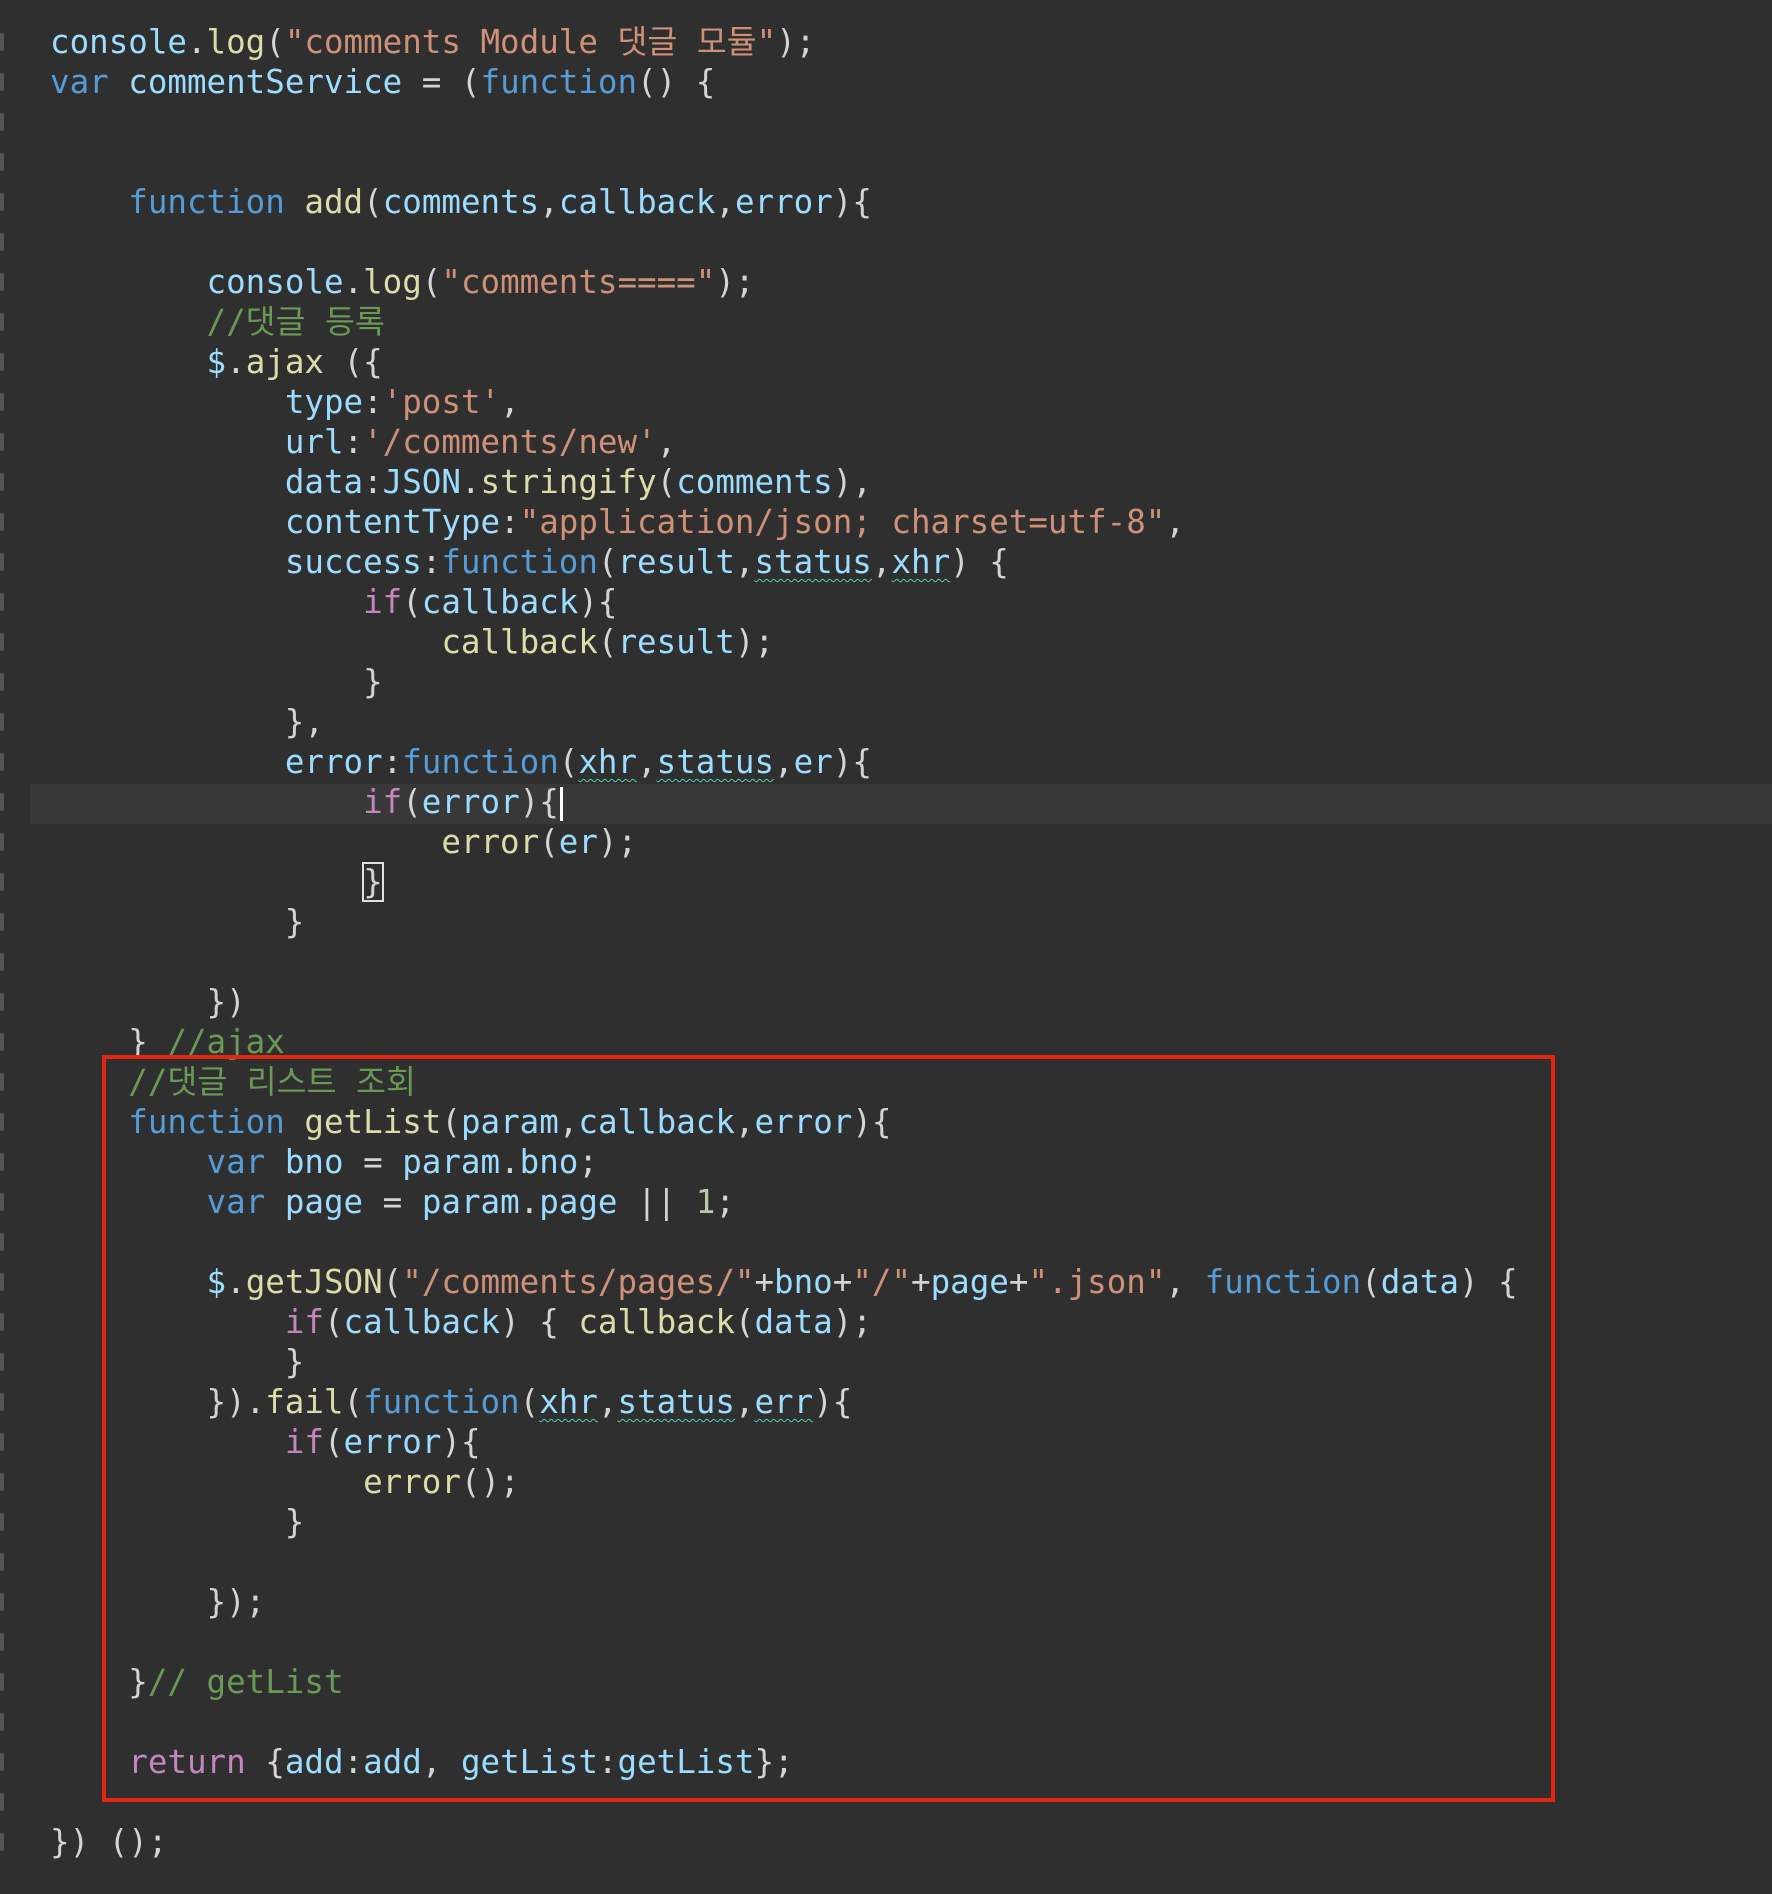 This screenshot has width=1772, height=1894. Describe the element at coordinates (306, 802) in the screenshot. I see `code-line: if(error){` at that location.